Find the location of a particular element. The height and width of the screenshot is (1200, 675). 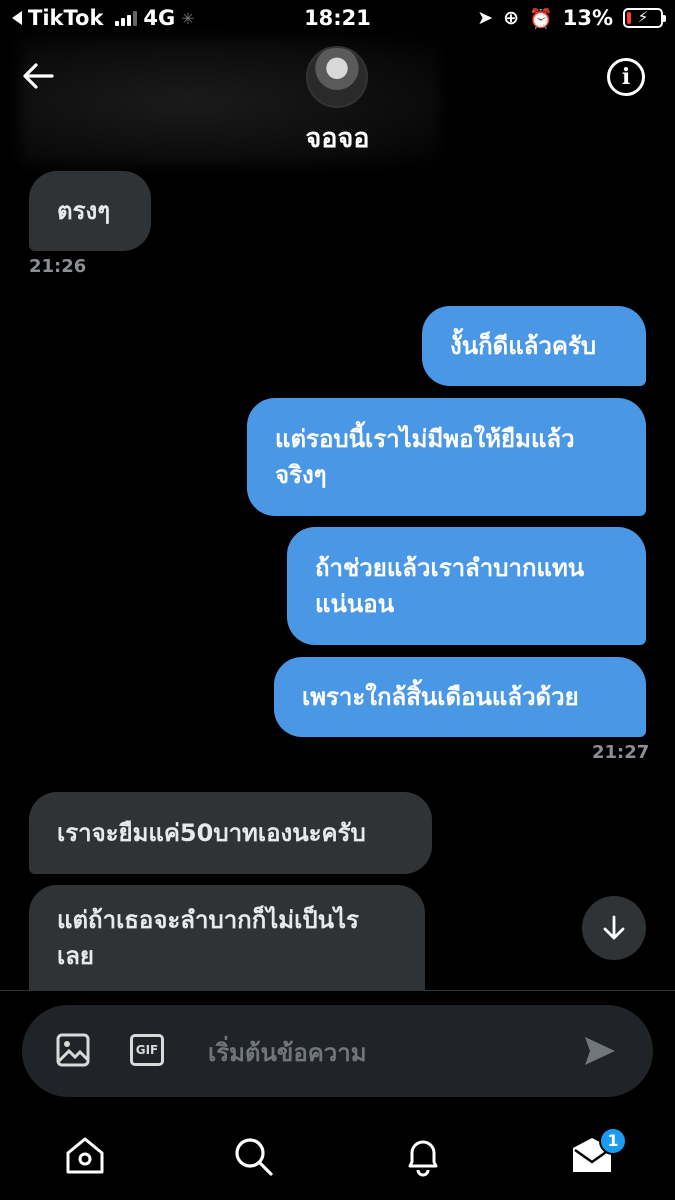

message-text: เพราะใกล้สิ้นเดือนแล้วด้วย is located at coordinates (440, 697).